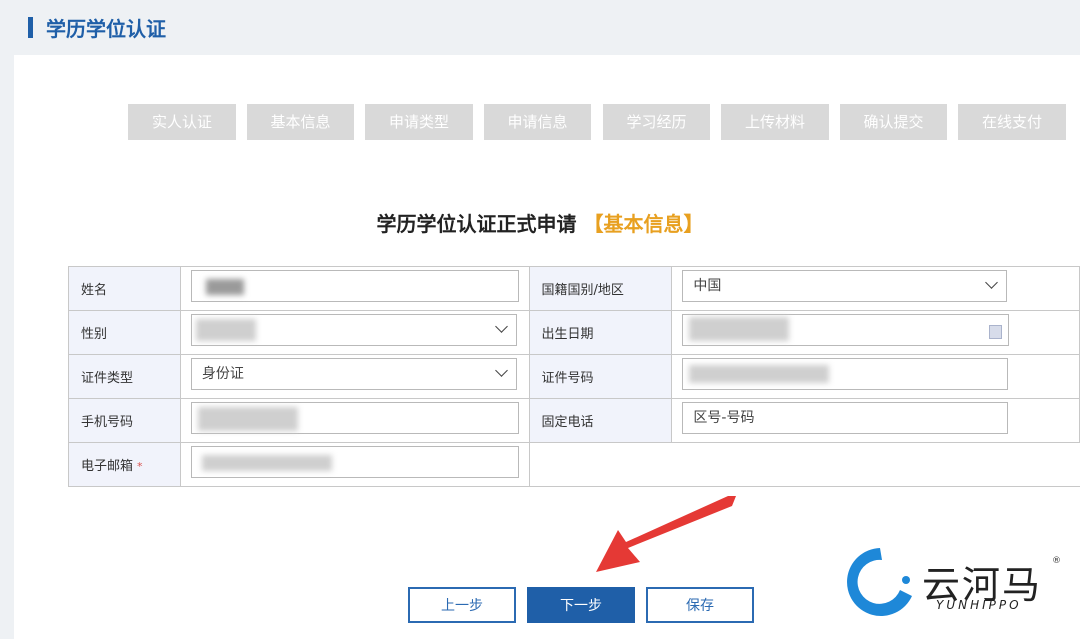 The height and width of the screenshot is (639, 1080). I want to click on hippo-logo-icon, so click(879, 582).